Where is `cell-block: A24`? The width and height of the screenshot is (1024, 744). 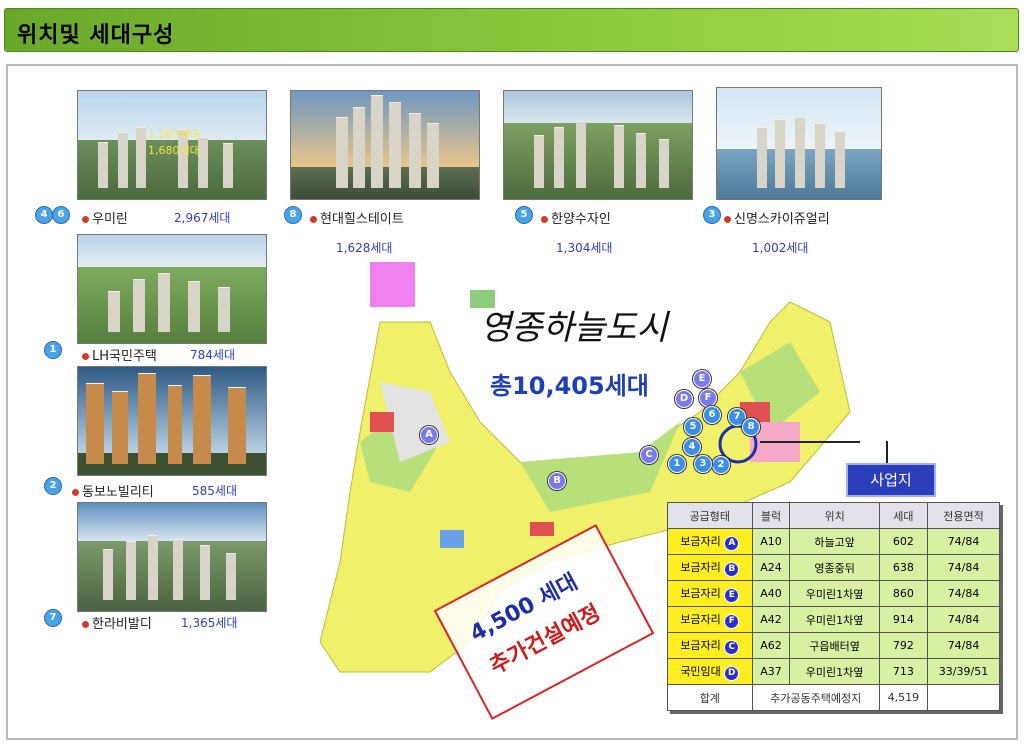
cell-block: A24 is located at coordinates (771, 567).